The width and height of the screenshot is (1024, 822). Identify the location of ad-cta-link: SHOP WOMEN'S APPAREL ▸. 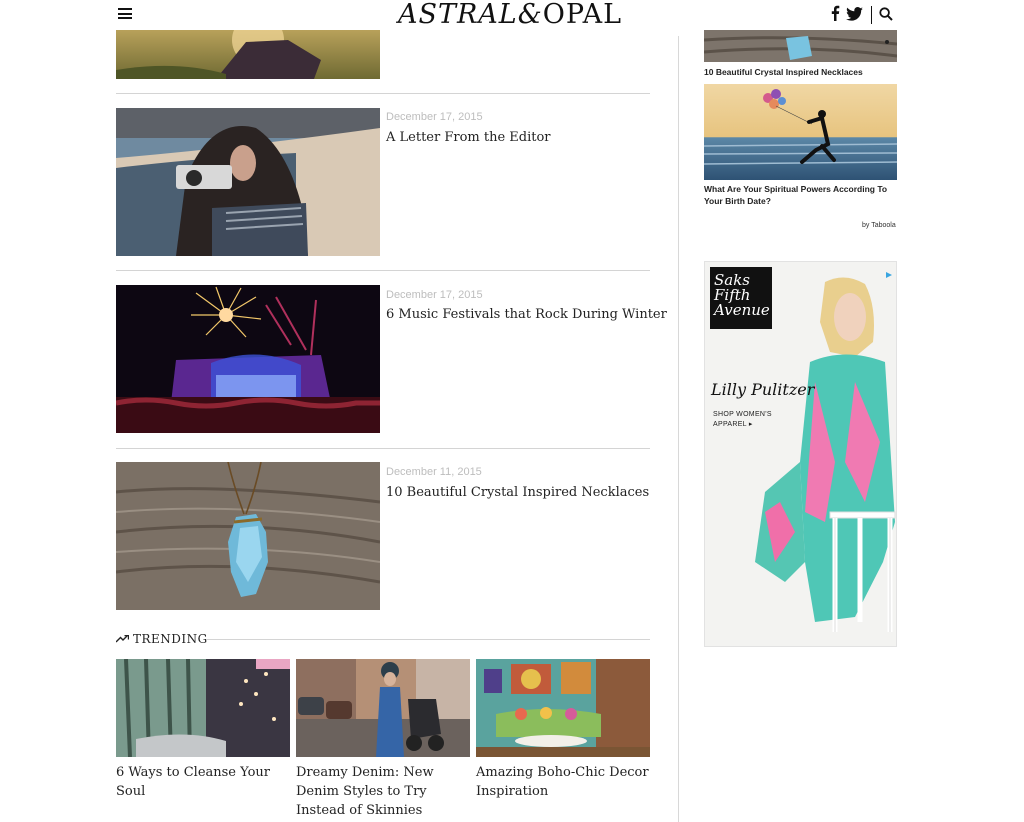
(753, 420).